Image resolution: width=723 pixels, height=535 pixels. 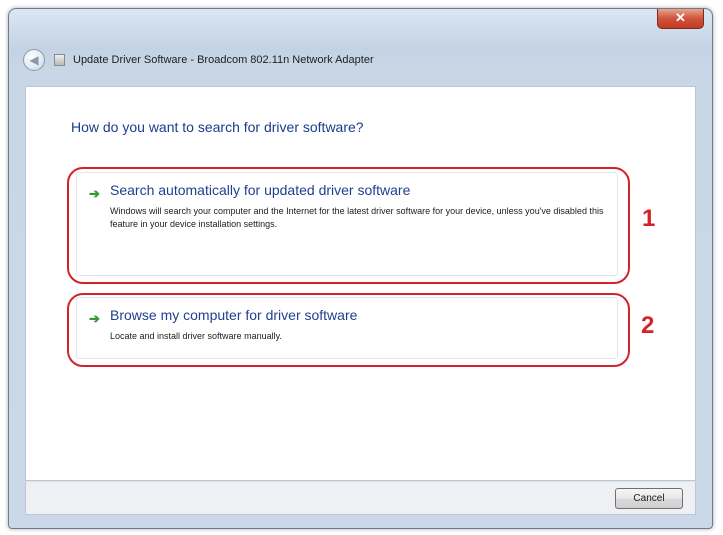 I want to click on close-button: ✕, so click(x=680, y=19).